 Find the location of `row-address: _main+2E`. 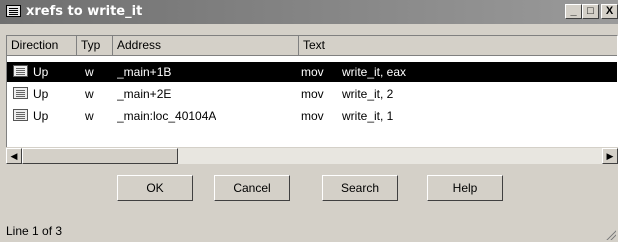

row-address: _main+2E is located at coordinates (144, 94).